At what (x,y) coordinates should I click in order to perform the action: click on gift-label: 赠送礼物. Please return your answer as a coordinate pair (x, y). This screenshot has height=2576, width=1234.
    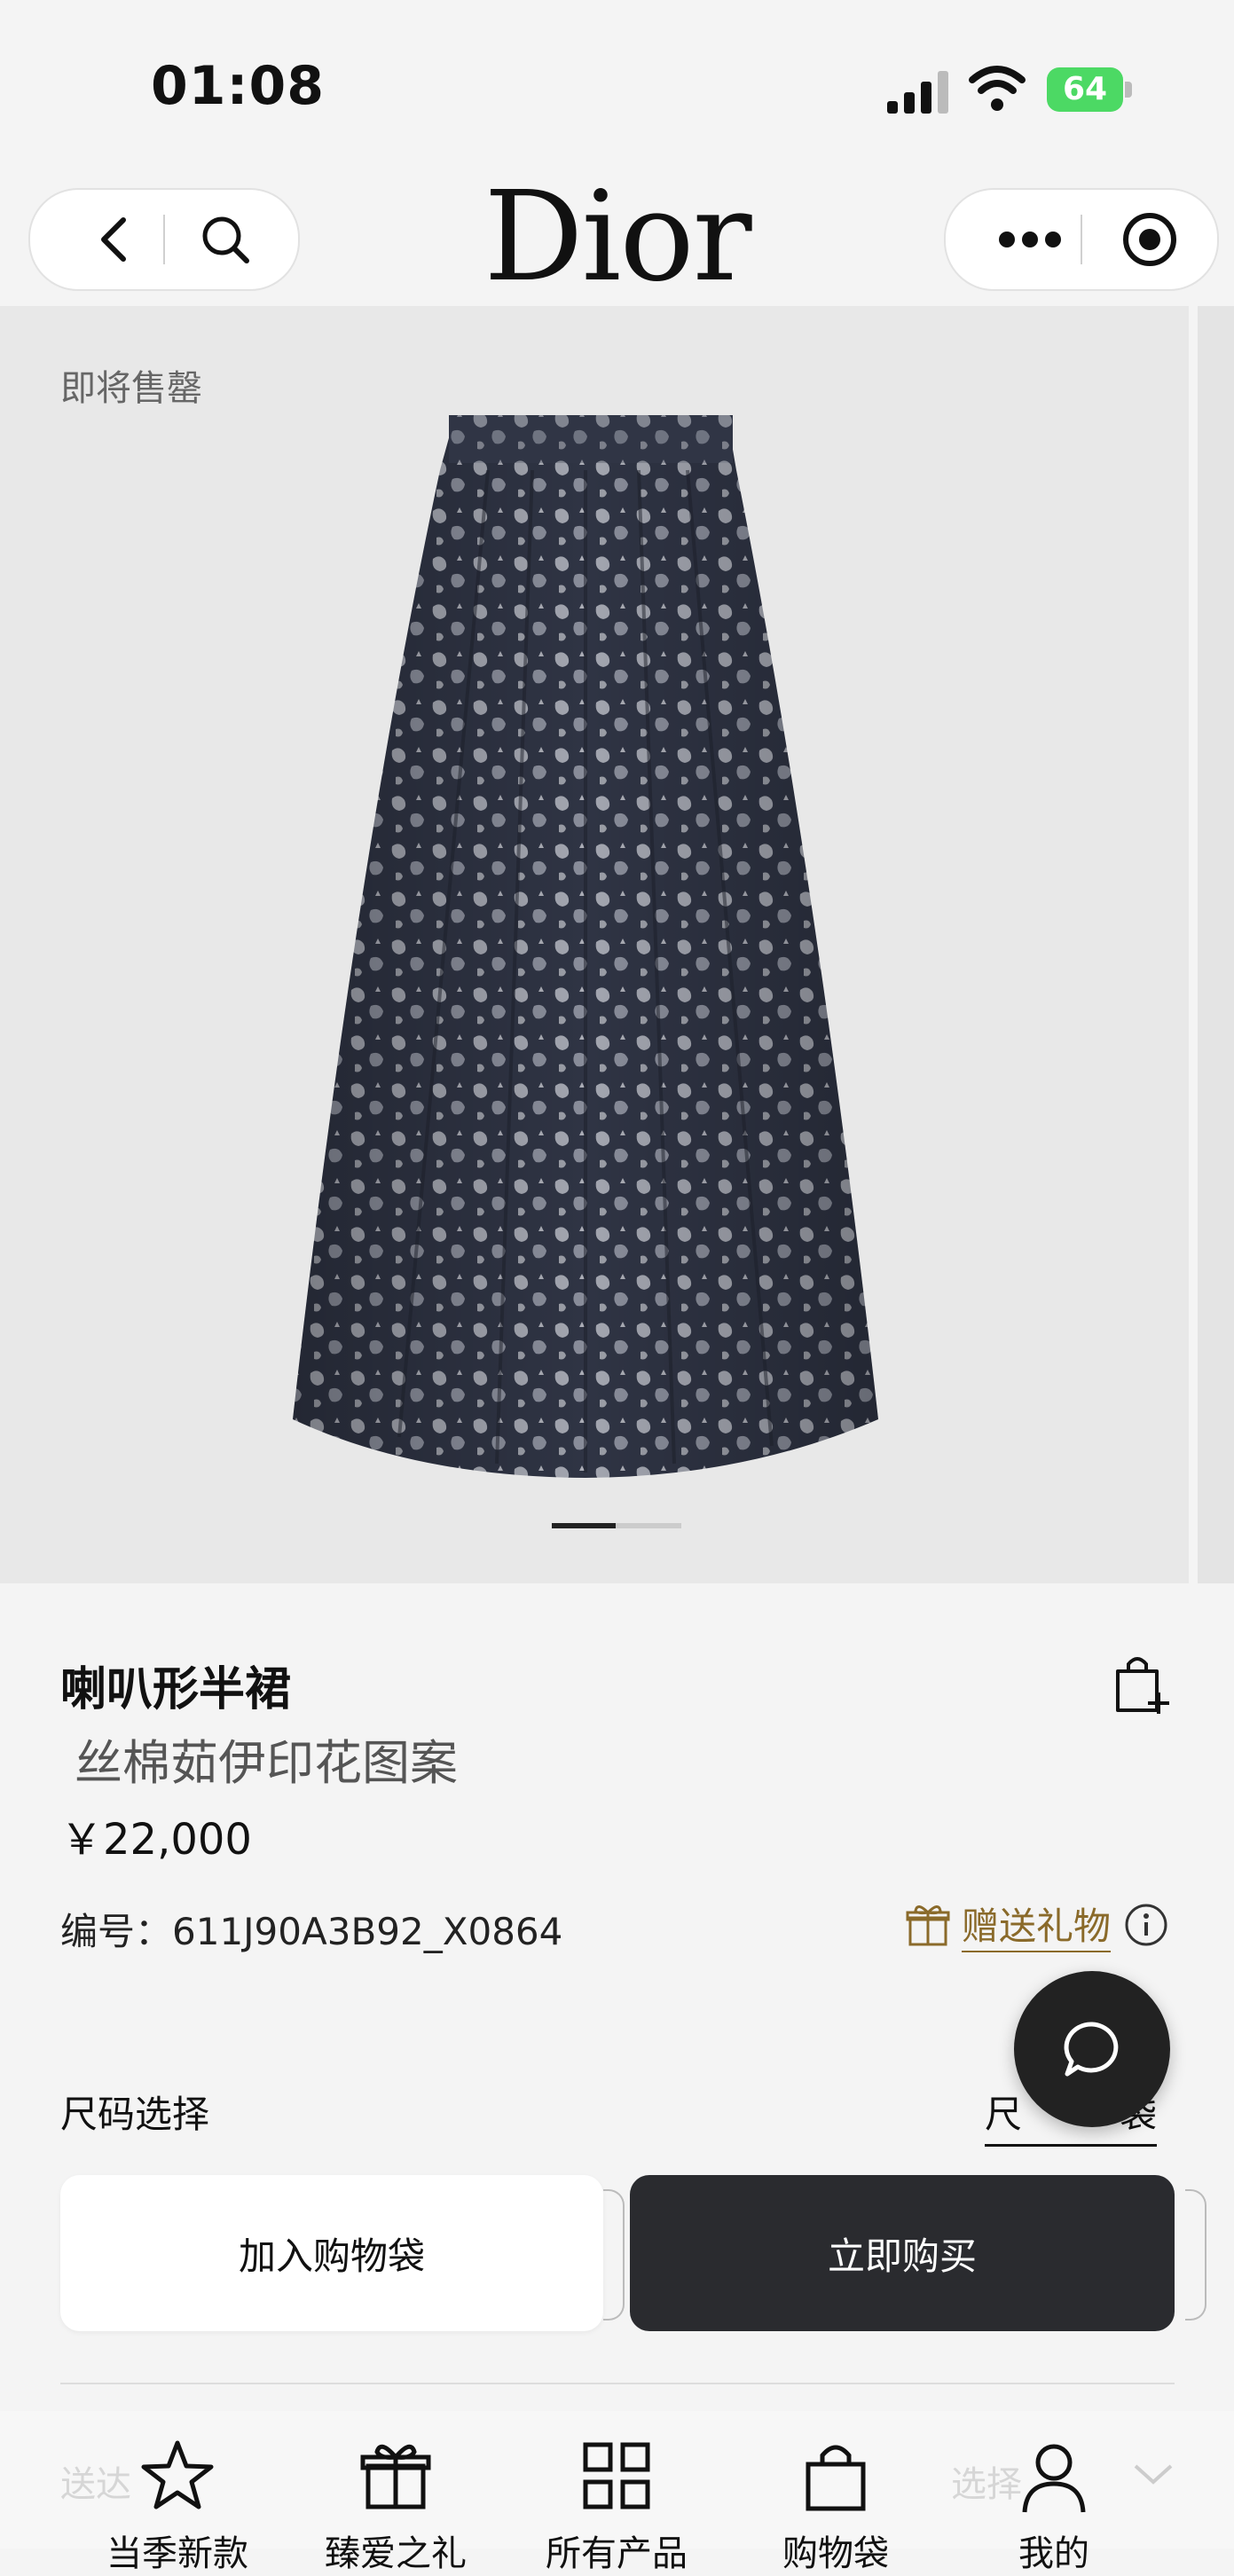
    Looking at the image, I should click on (1037, 1924).